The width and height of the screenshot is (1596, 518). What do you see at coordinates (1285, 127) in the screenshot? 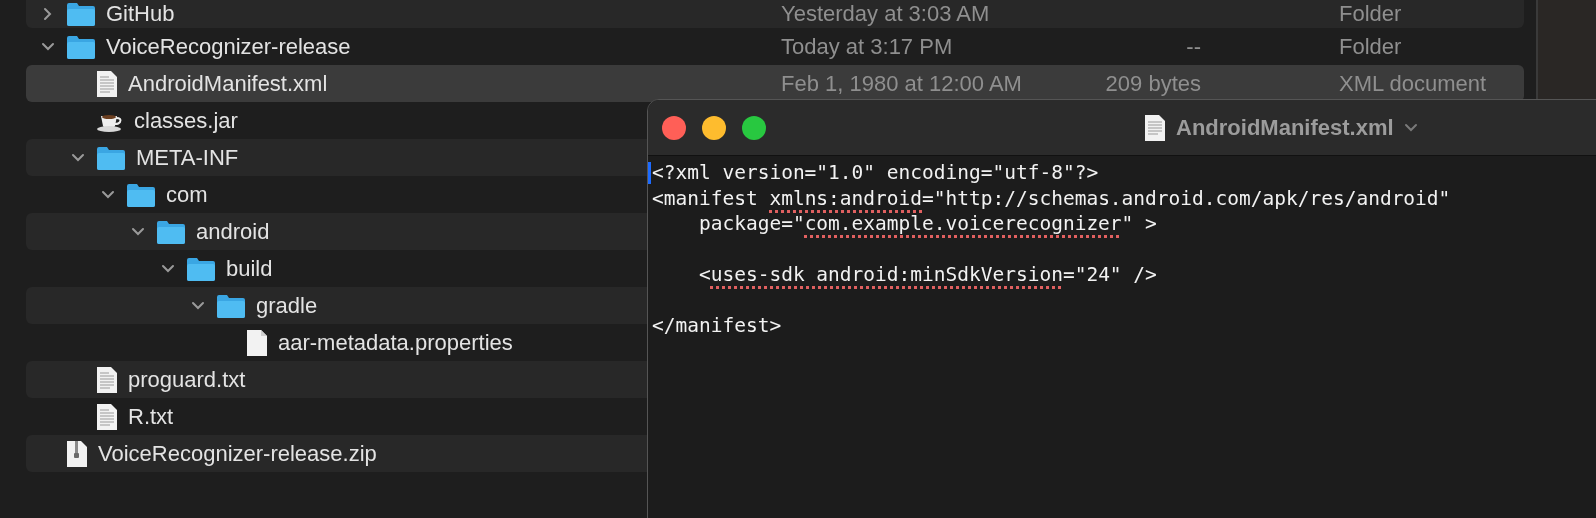
I see `window-title: AndroidManifest.xml` at bounding box center [1285, 127].